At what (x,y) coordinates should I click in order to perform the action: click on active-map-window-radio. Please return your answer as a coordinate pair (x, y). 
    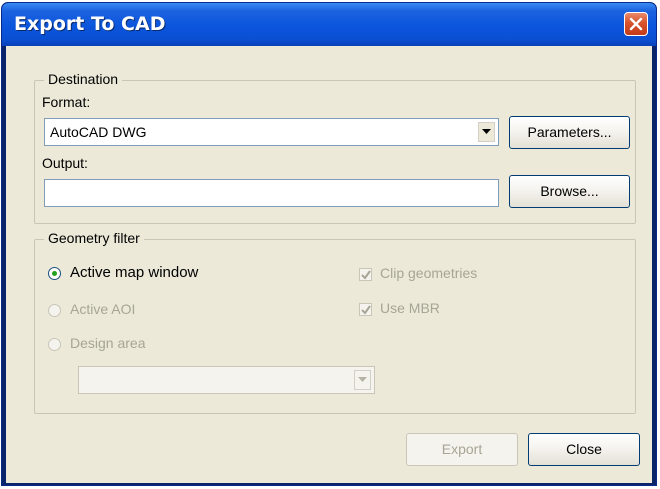
    Looking at the image, I should click on (54, 273).